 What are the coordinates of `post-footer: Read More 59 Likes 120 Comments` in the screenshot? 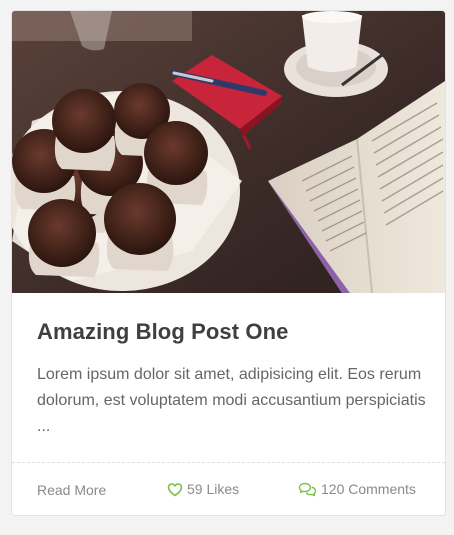 It's located at (228, 489).